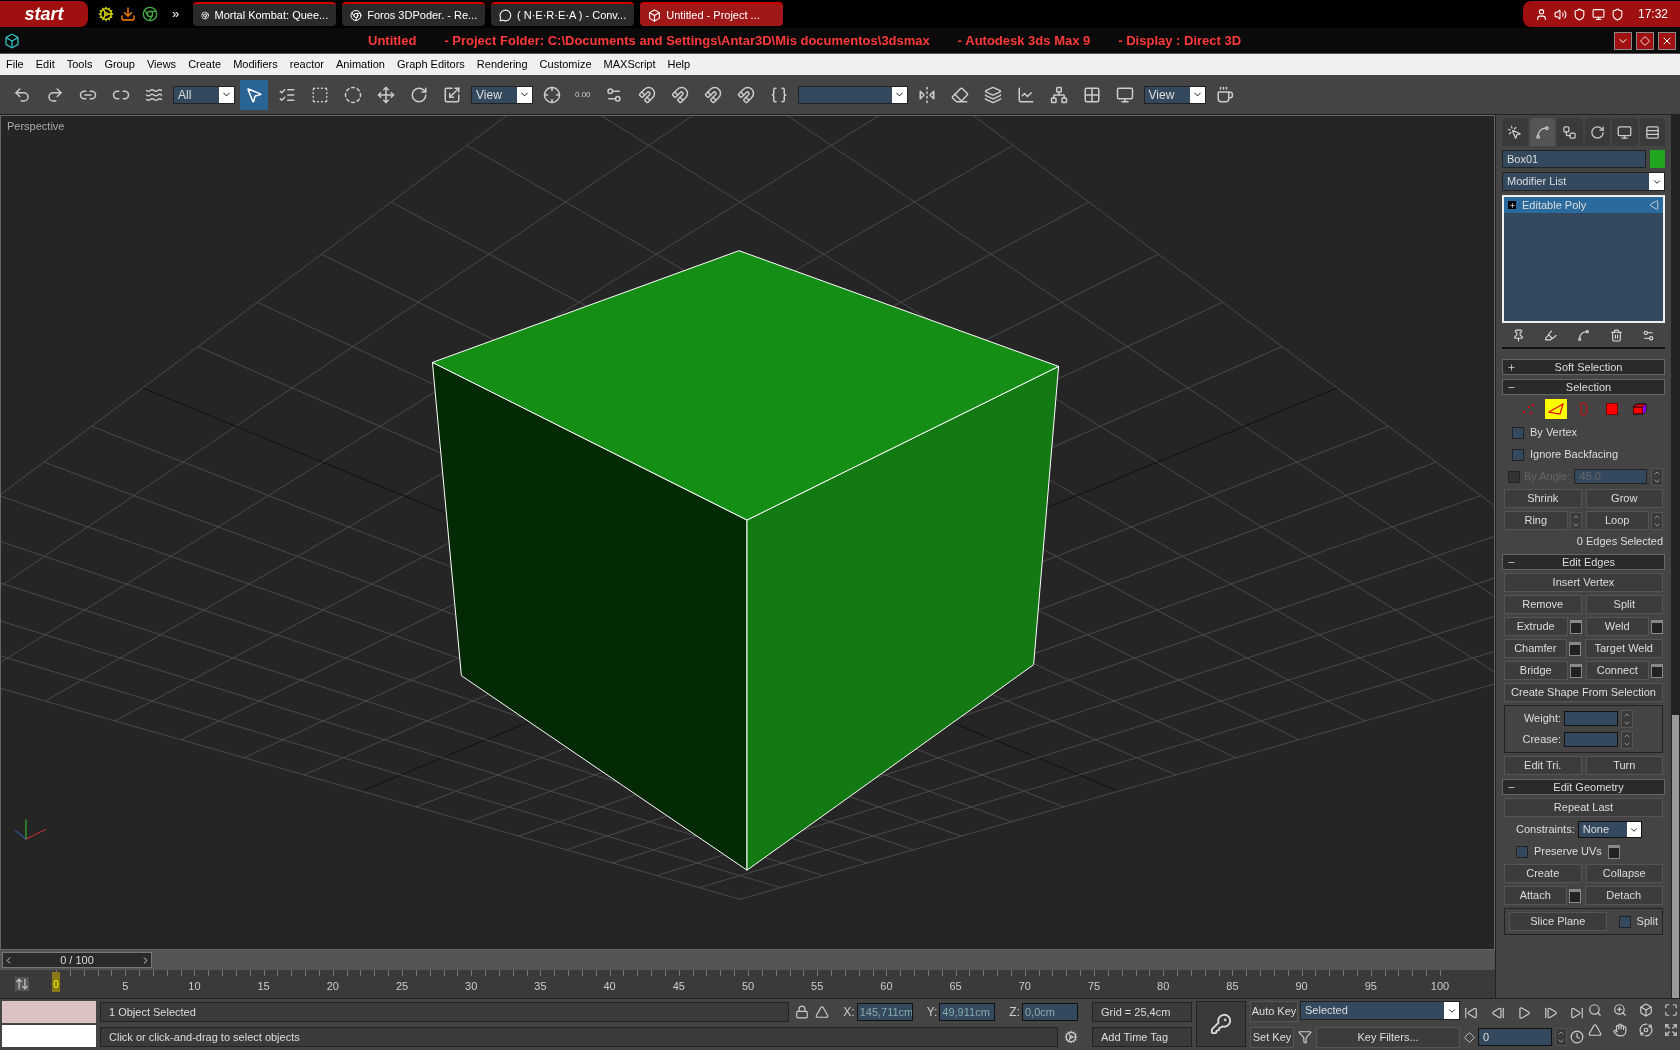  I want to click on monitor-icon, so click(1598, 14).